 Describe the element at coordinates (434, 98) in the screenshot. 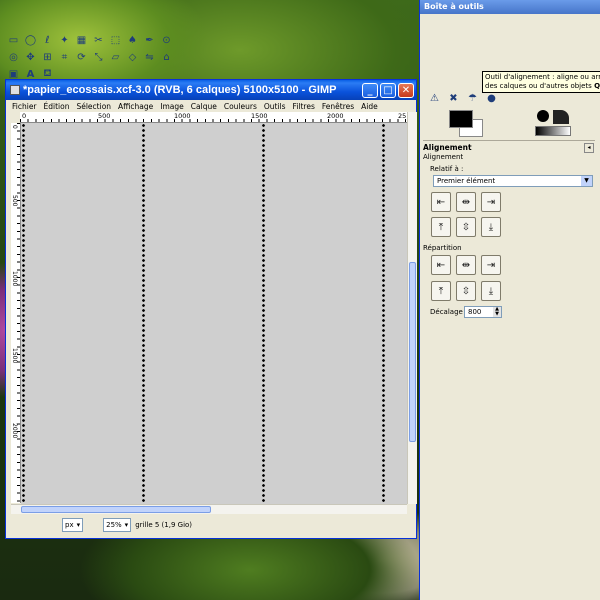

I see `paintbrush-icon: ⚠` at that location.